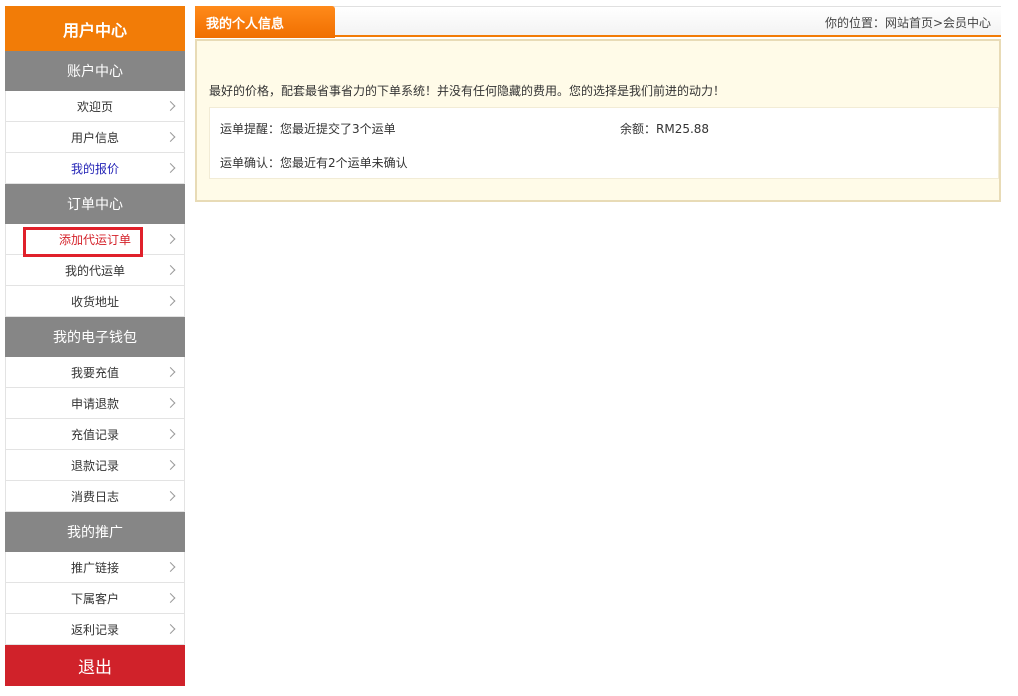 This screenshot has height=696, width=1018. I want to click on sidebar-item-my-orders: 我的代运单, so click(95, 270).